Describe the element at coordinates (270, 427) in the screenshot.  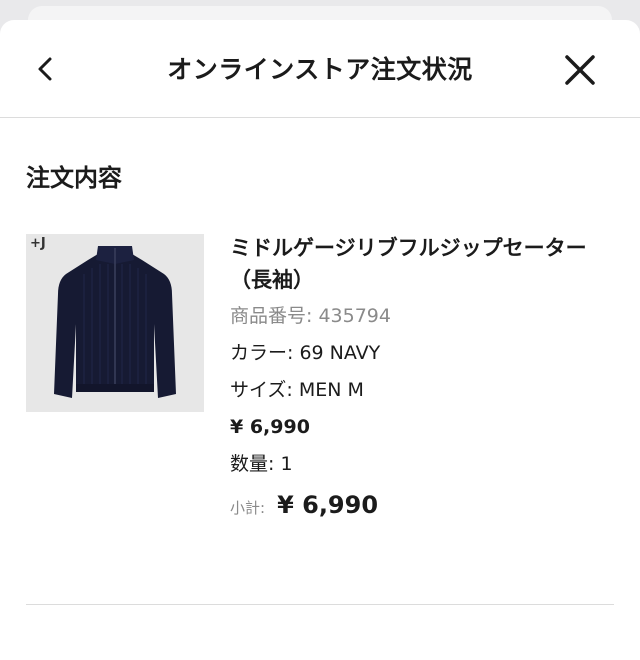
I see `product-price: ¥ 6,990` at that location.